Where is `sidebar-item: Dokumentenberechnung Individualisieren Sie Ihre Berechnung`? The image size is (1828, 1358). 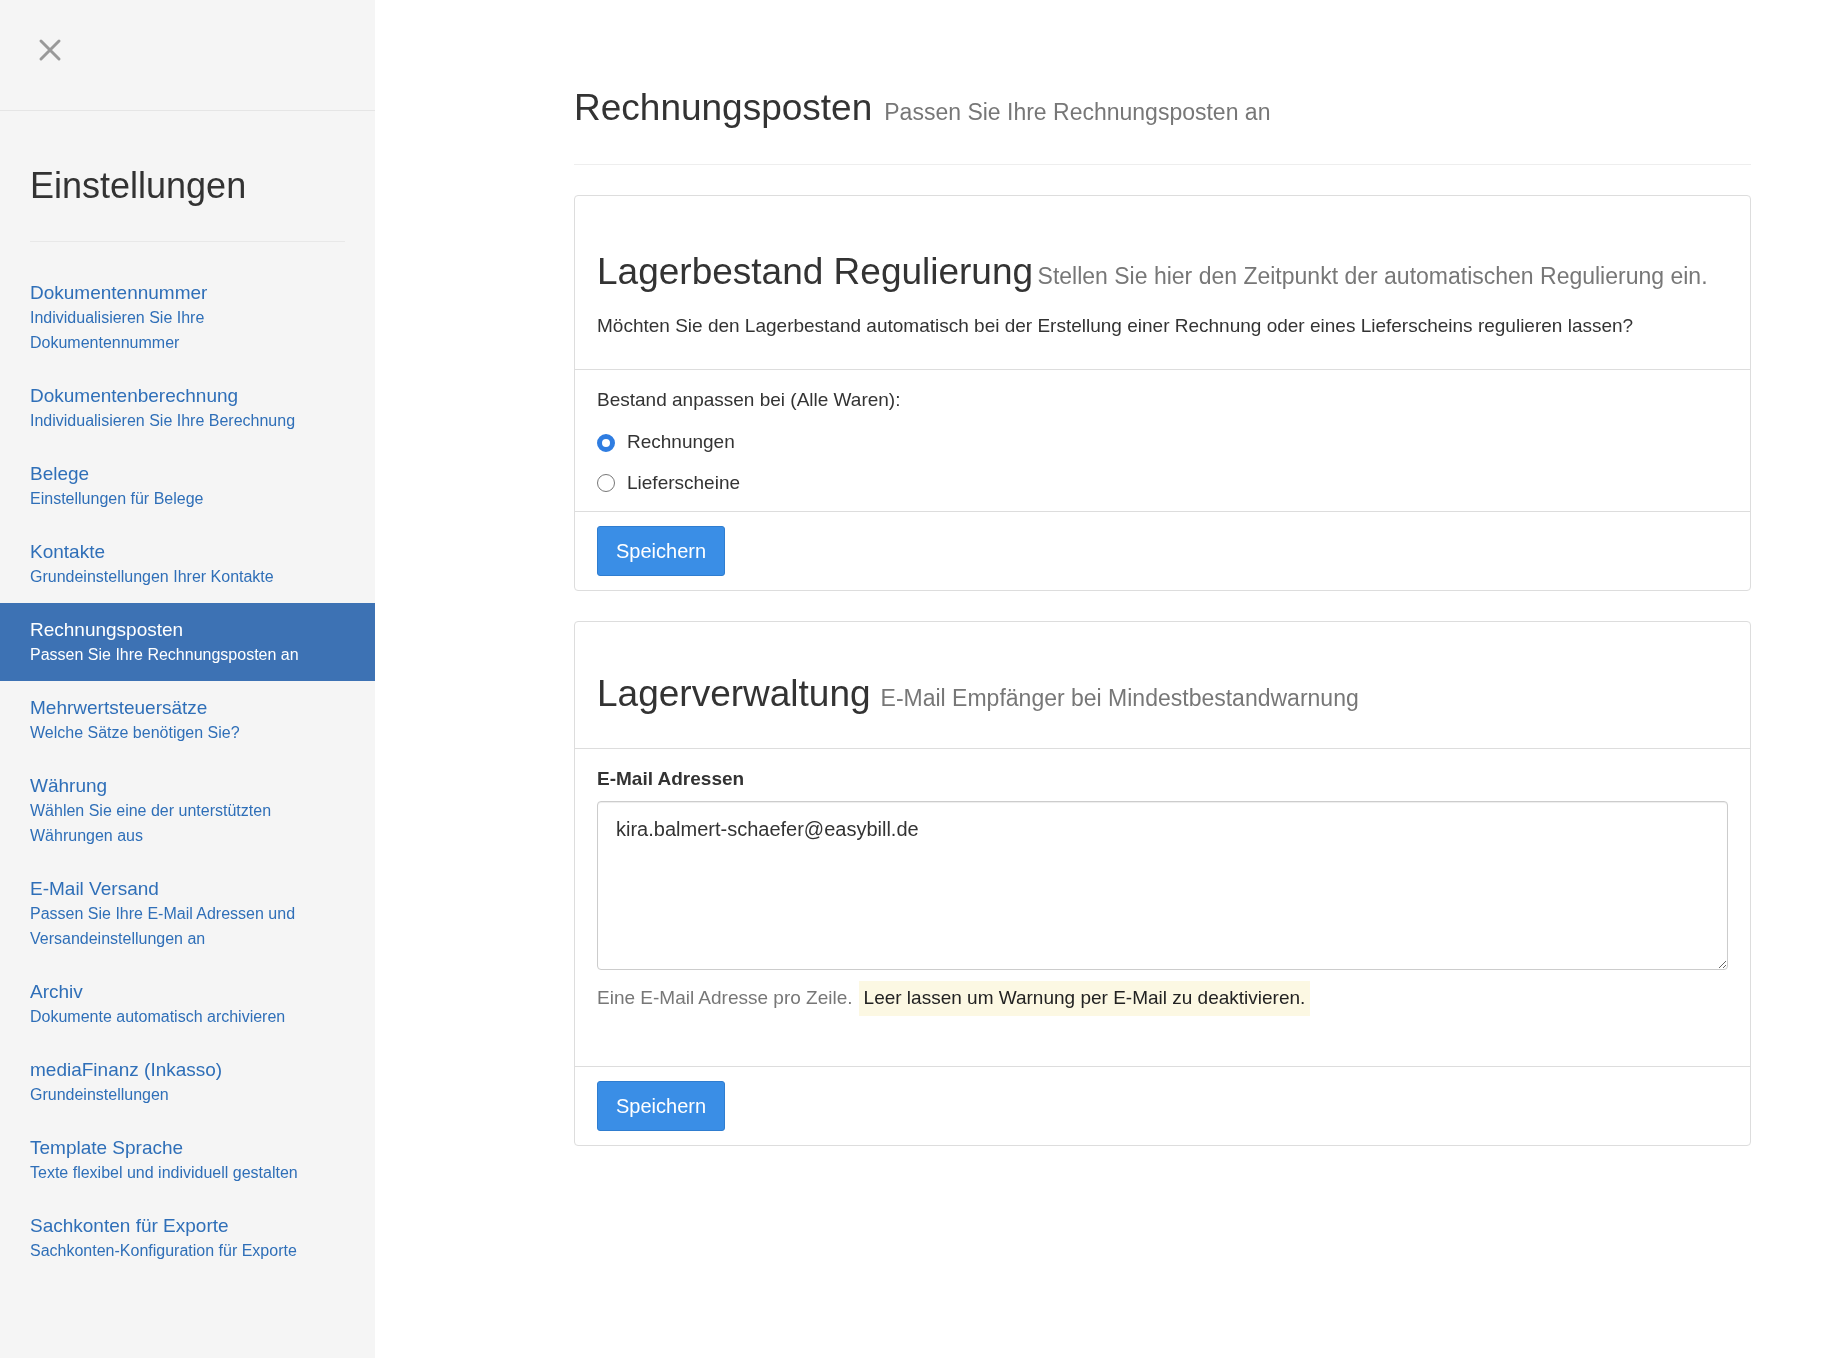
sidebar-item: Dokumentenberechnung Individualisieren Sie Ihre Berechnung is located at coordinates (187, 408).